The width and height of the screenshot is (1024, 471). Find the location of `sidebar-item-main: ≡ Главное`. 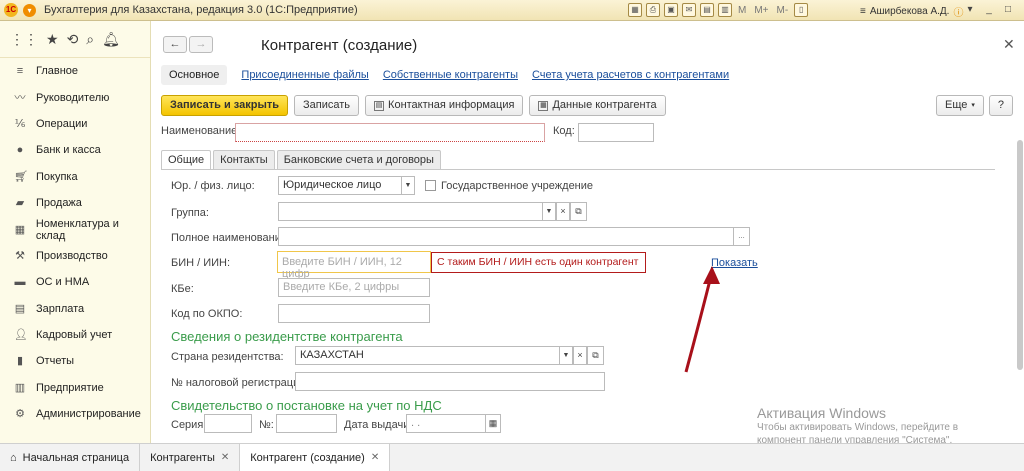

sidebar-item-main: ≡ Главное is located at coordinates (75, 71).